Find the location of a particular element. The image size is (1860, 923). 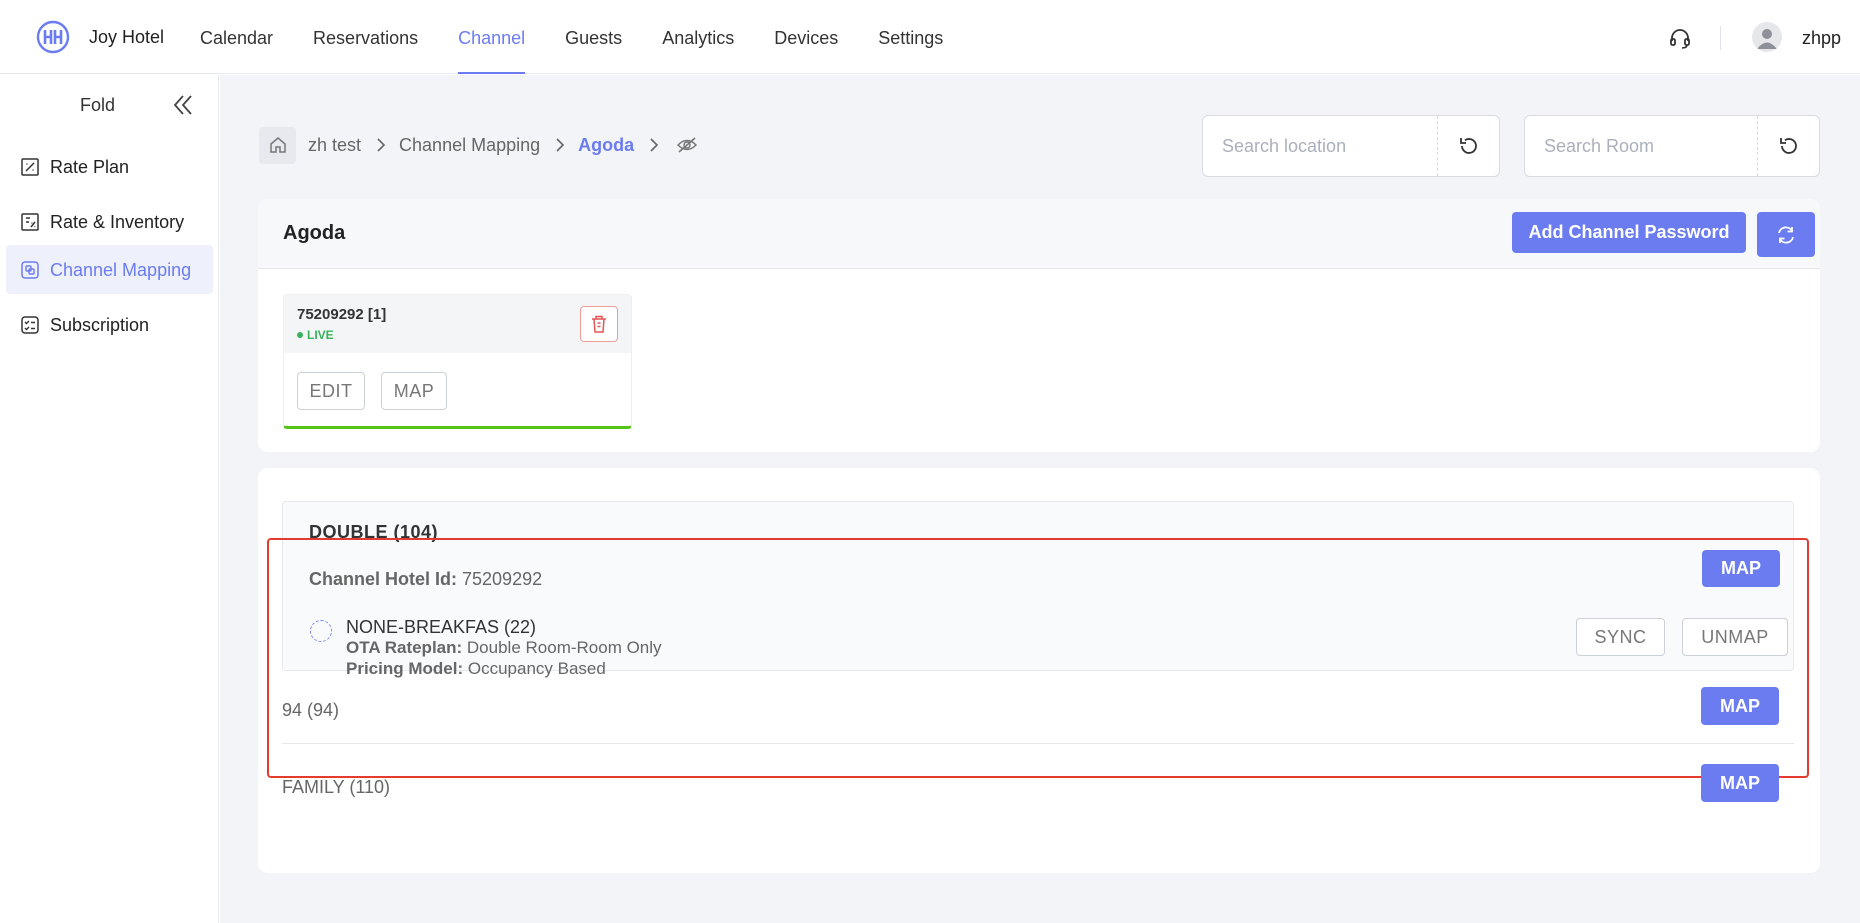

edit-account-button: EDIT is located at coordinates (331, 391).